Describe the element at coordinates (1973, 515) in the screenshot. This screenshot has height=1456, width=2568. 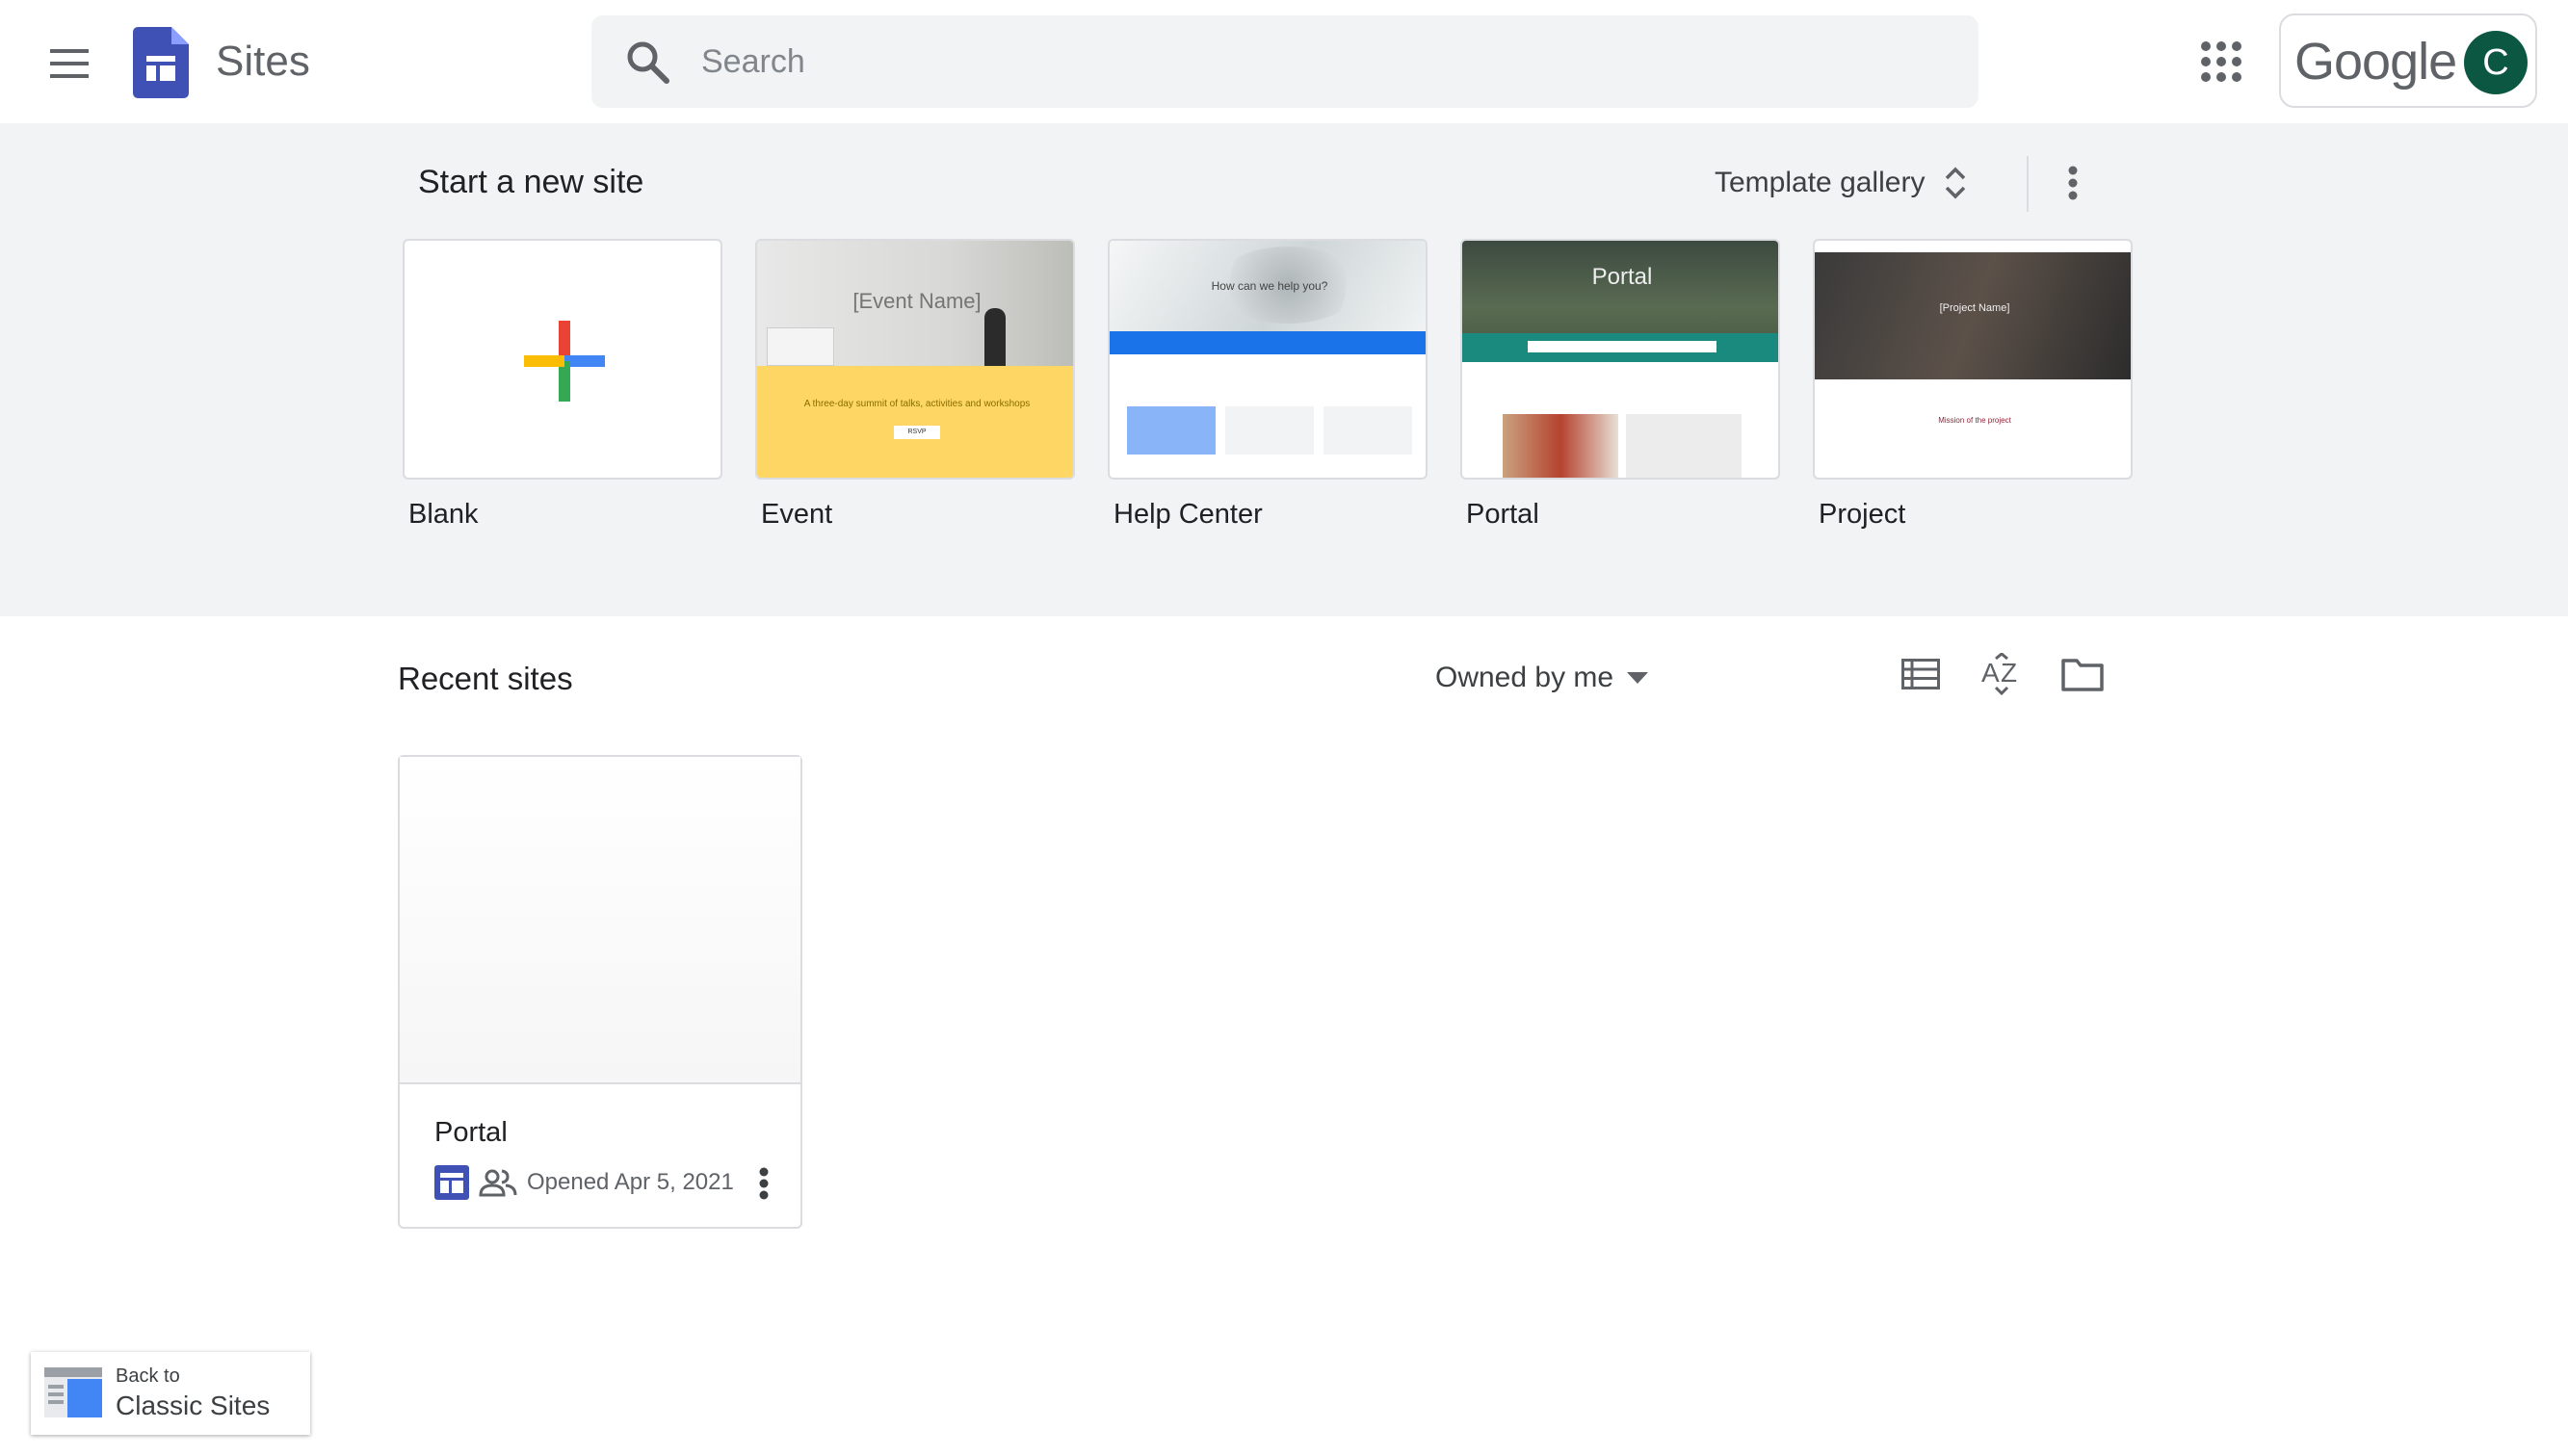
I see `template-project-label: Project` at that location.